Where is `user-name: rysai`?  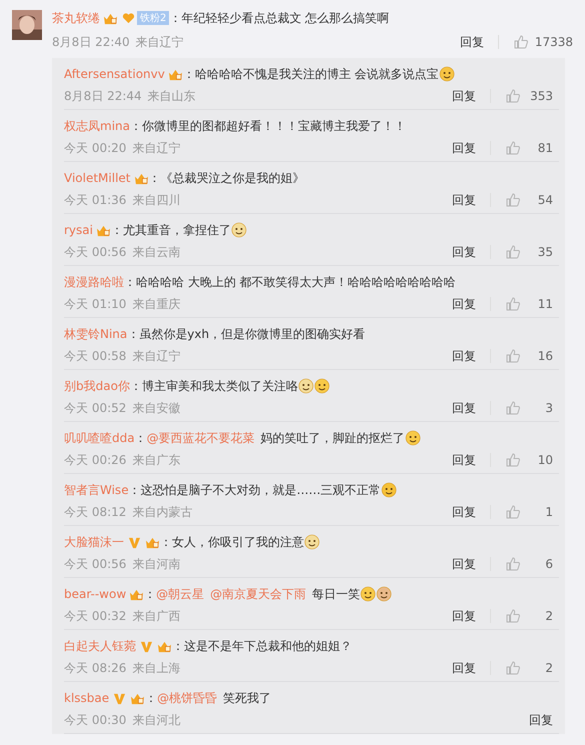 user-name: rysai is located at coordinates (78, 230).